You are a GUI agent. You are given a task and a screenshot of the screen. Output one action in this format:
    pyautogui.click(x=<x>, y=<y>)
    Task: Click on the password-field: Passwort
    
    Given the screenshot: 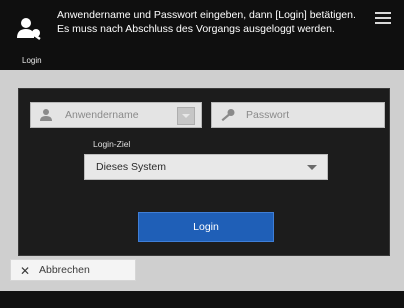 What is the action you would take?
    pyautogui.click(x=298, y=115)
    